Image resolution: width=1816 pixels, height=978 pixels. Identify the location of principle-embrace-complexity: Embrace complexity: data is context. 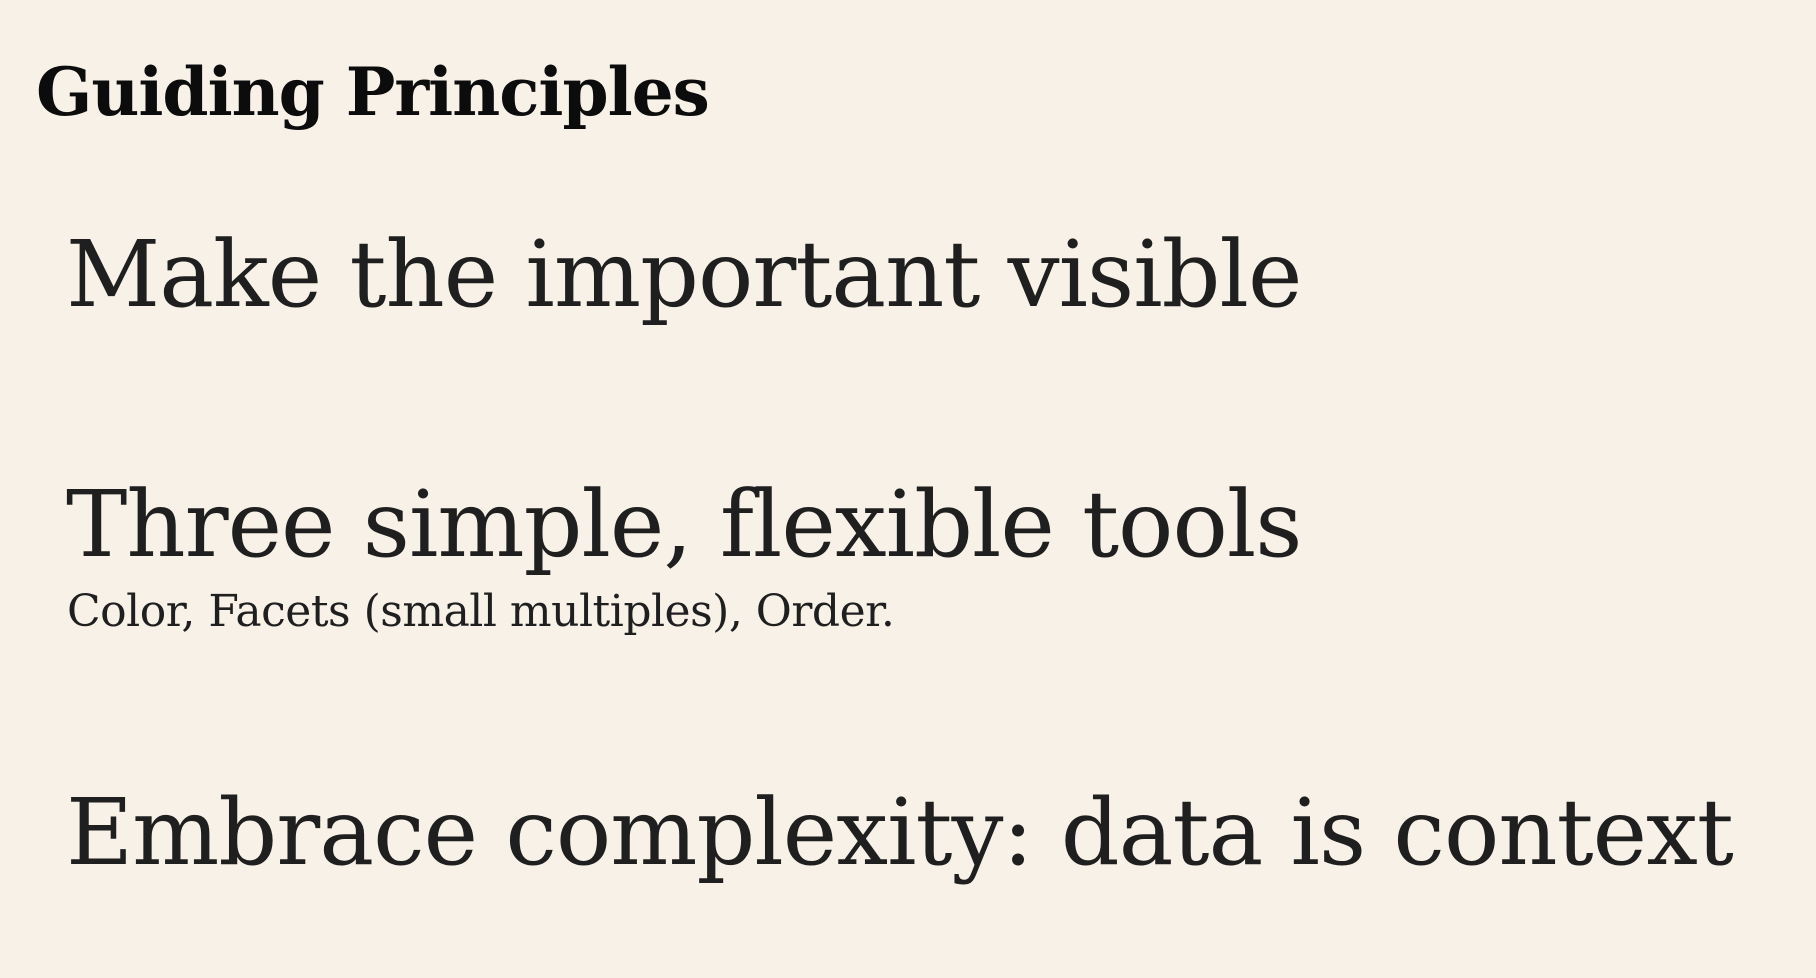
(900, 832).